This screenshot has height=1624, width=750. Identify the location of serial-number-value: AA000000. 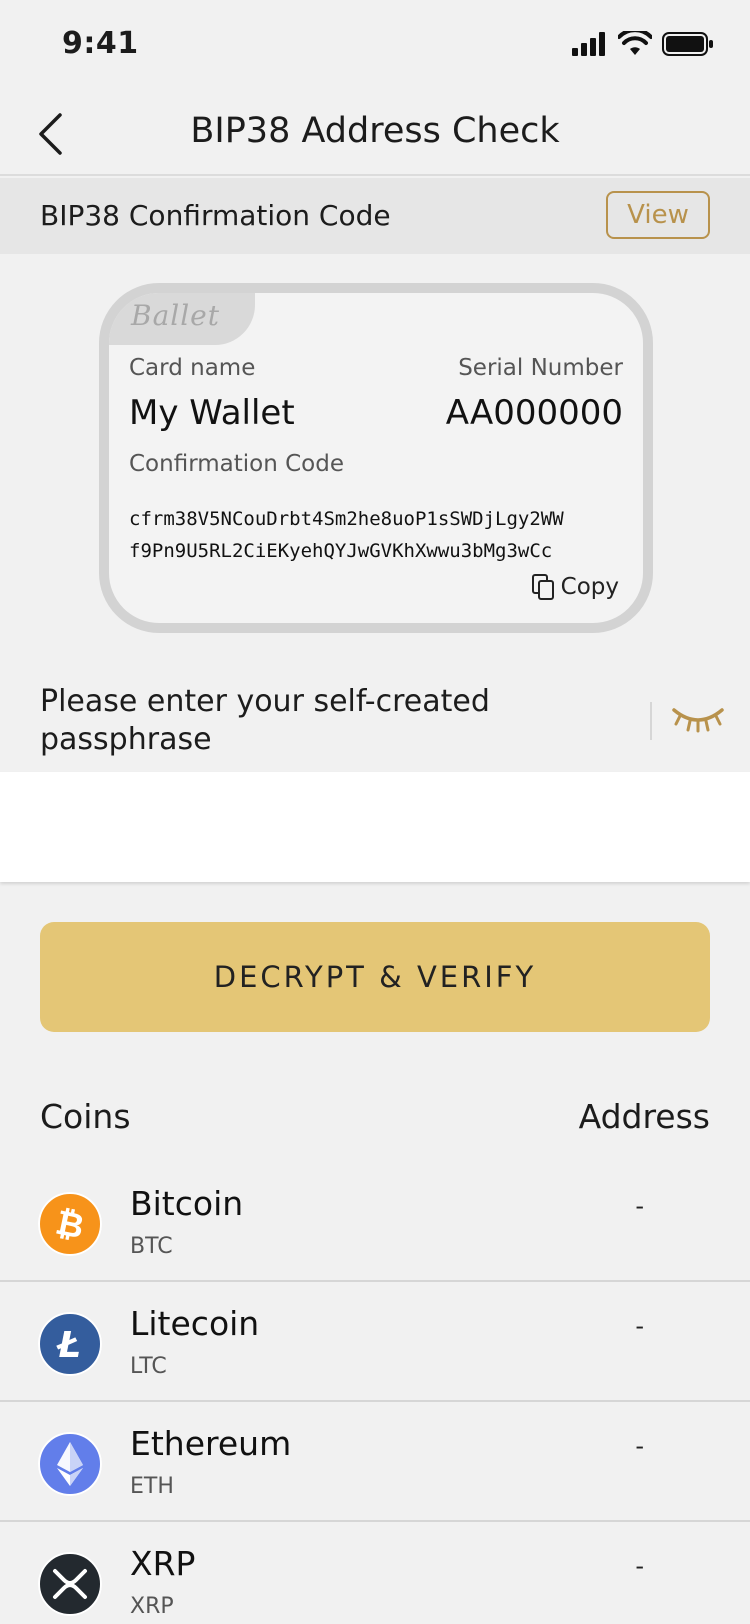
(534, 413).